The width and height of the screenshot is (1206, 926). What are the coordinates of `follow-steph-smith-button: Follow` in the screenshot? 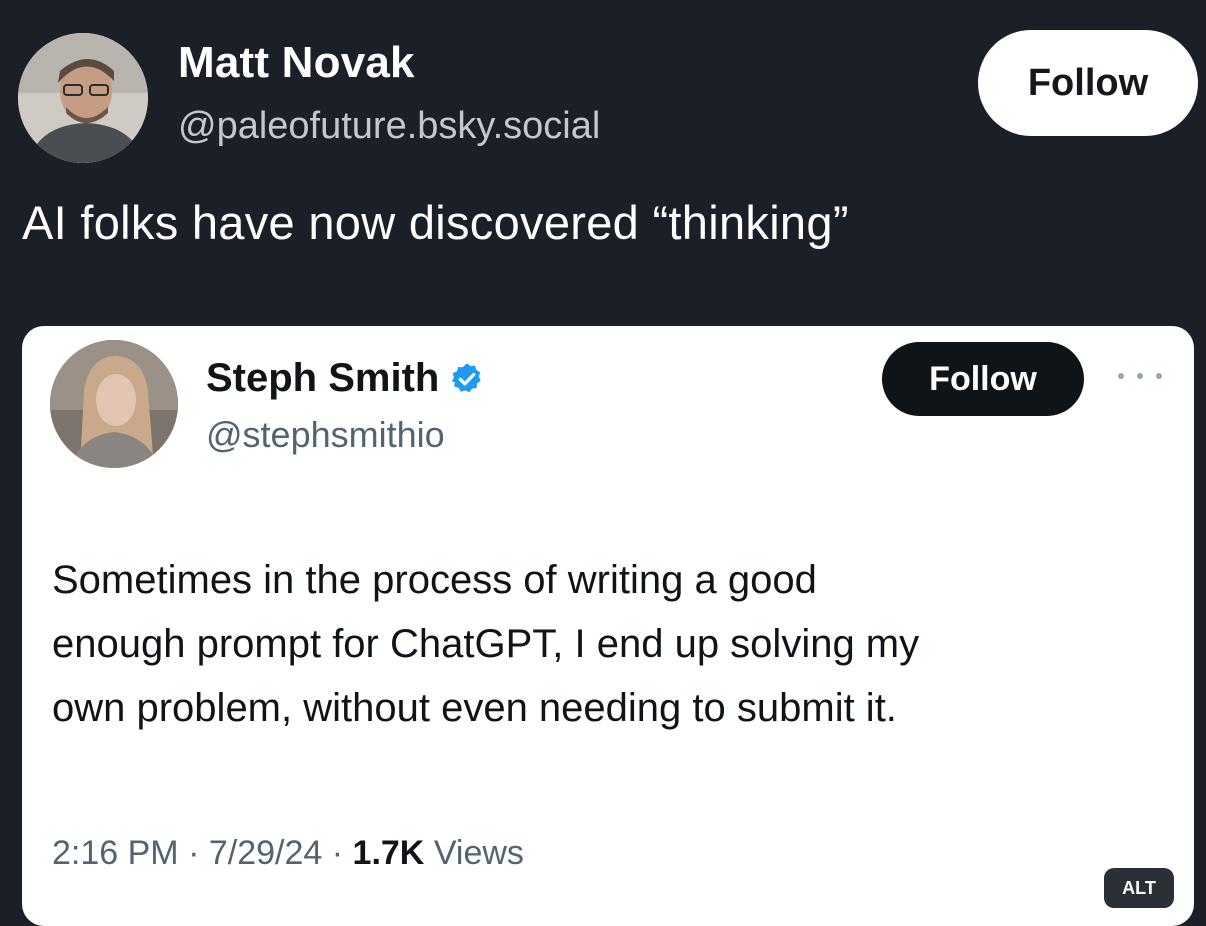 It's located at (983, 379).